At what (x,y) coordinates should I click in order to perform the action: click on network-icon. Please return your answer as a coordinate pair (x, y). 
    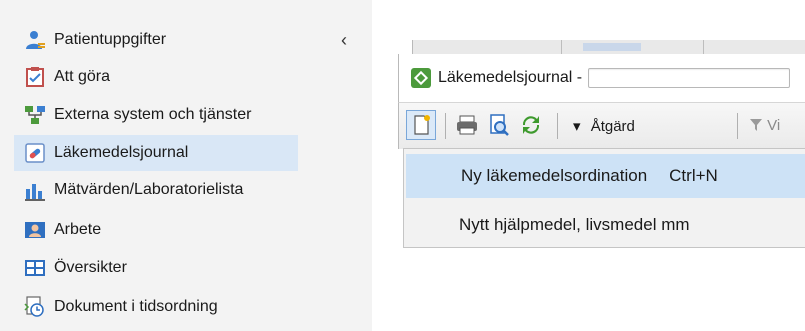
    Looking at the image, I should click on (35, 115).